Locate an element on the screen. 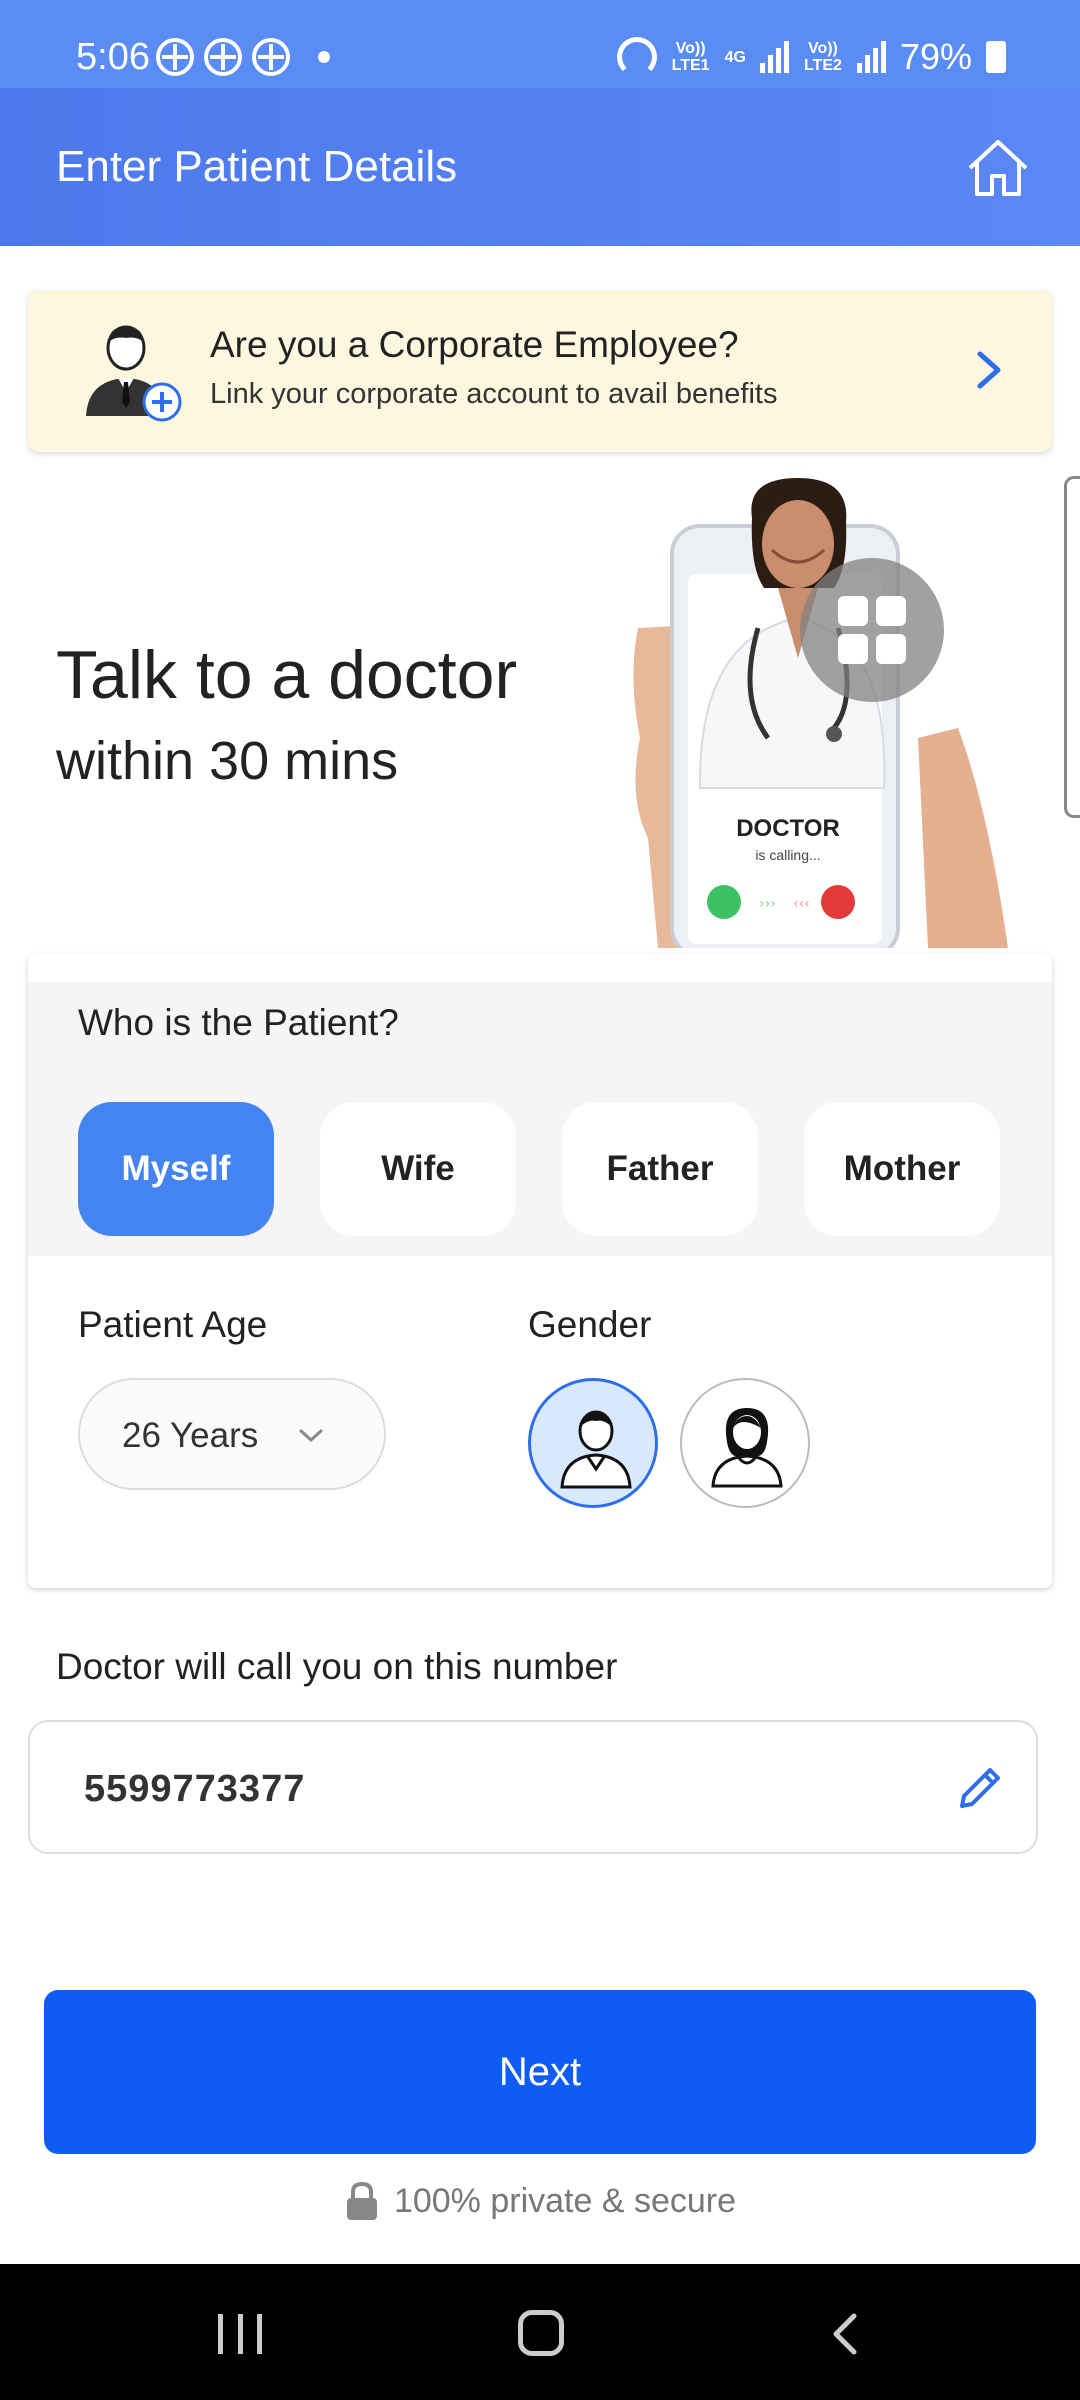 The width and height of the screenshot is (1080, 2400). chevron-right-icon is located at coordinates (989, 370).